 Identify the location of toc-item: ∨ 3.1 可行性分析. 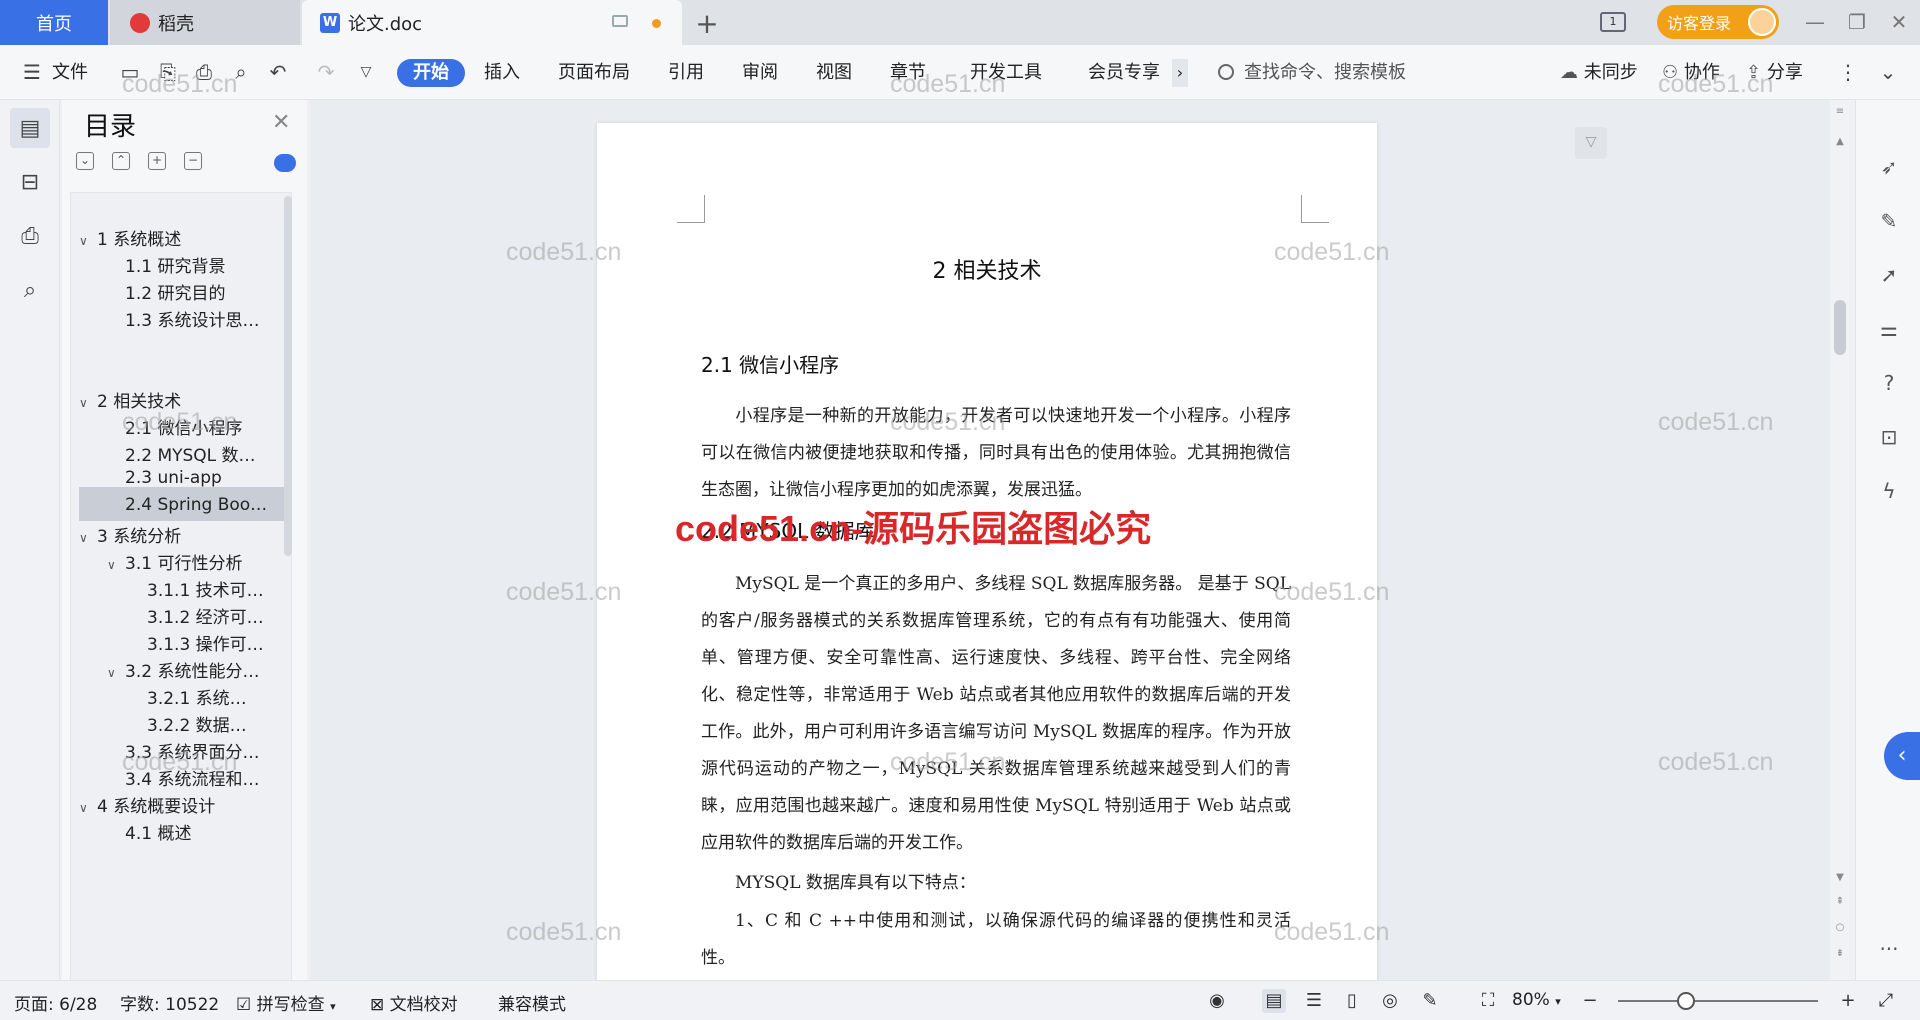
(196, 561).